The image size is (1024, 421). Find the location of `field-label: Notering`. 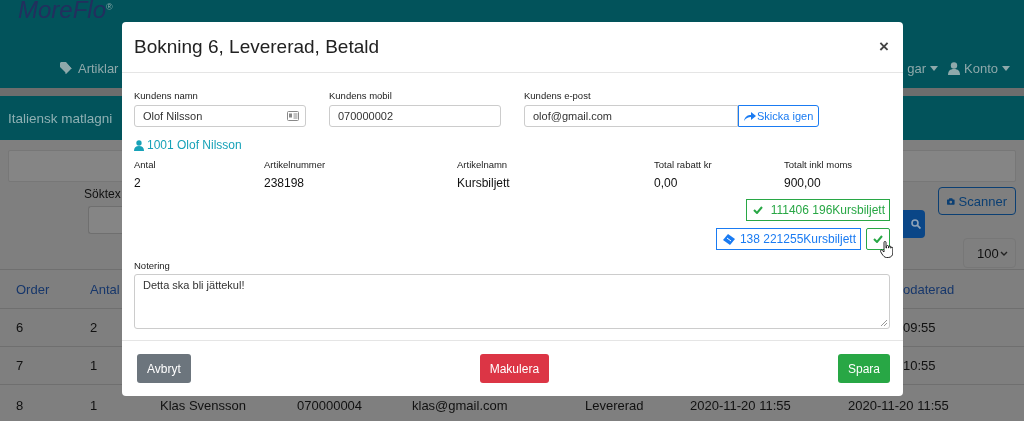

field-label: Notering is located at coordinates (152, 265).